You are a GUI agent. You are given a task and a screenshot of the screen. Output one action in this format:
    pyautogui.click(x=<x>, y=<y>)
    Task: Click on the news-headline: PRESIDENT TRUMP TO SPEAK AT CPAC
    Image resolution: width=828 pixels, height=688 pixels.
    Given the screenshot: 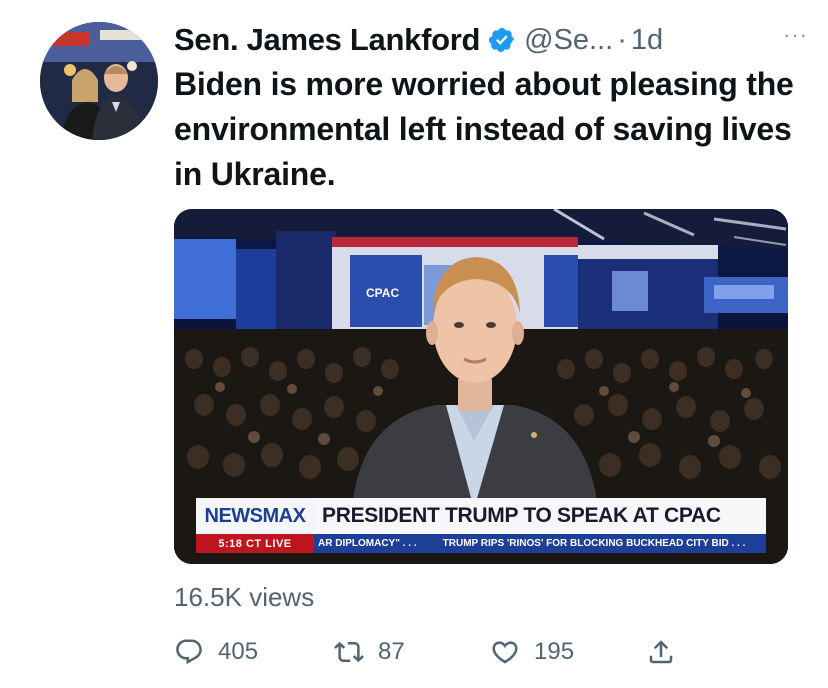 What is the action you would take?
    pyautogui.click(x=540, y=516)
    